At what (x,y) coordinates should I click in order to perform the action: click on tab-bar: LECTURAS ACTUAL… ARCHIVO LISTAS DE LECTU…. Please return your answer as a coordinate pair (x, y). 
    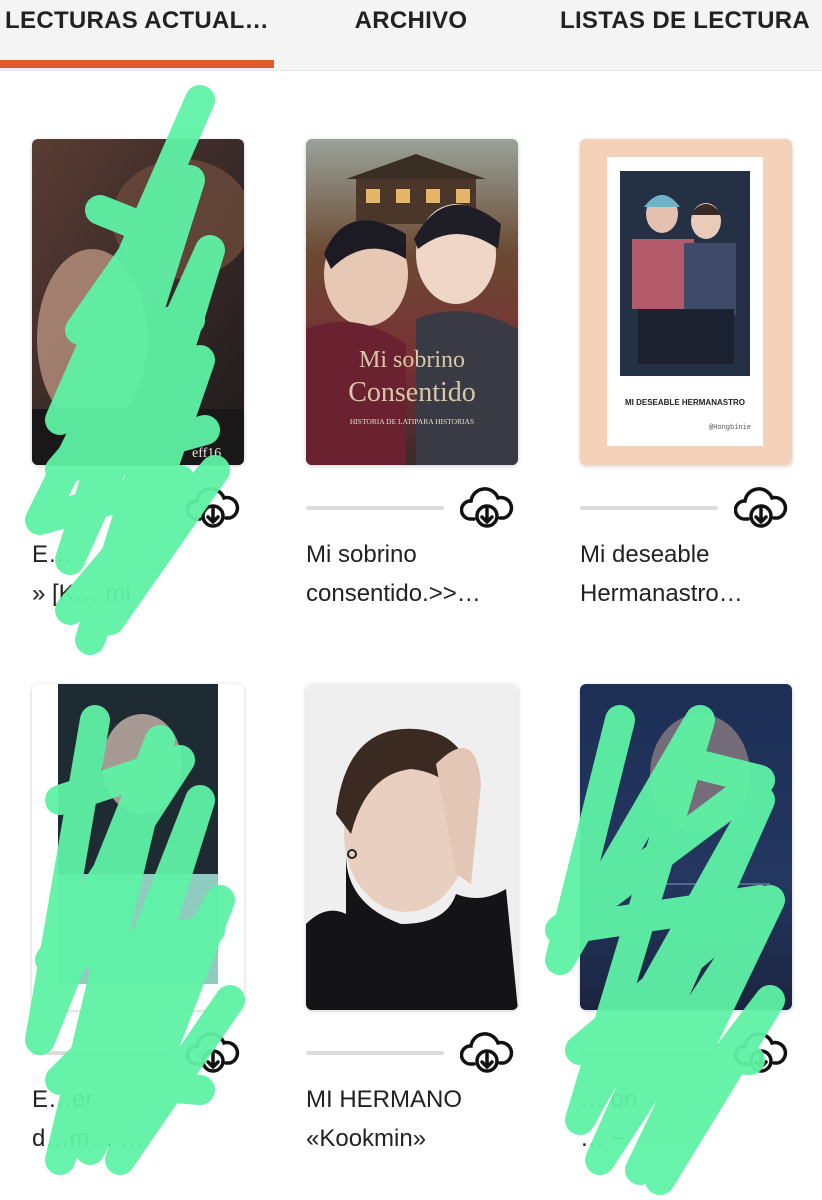
    Looking at the image, I should click on (411, 35).